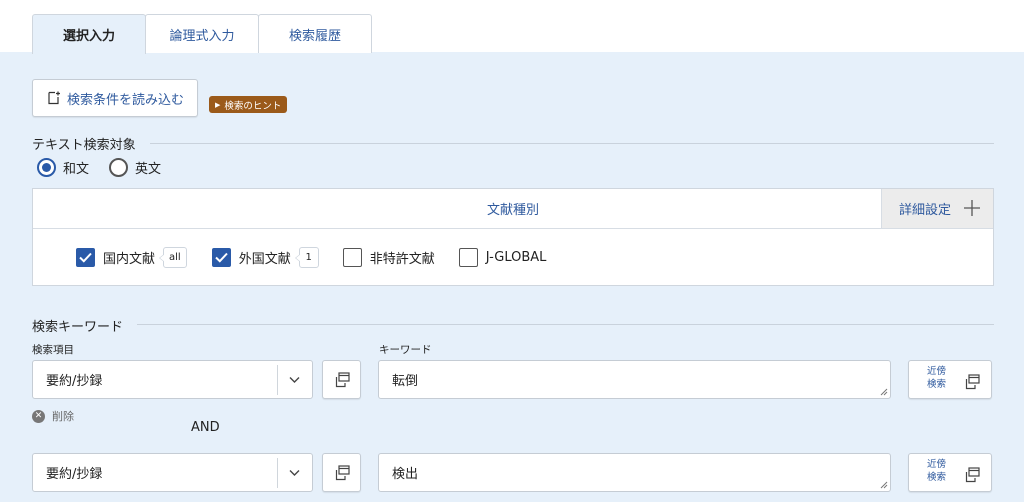 This screenshot has width=1024, height=502. Describe the element at coordinates (264, 259) in the screenshot. I see `checkbox-foreign-label: 外国文献` at that location.